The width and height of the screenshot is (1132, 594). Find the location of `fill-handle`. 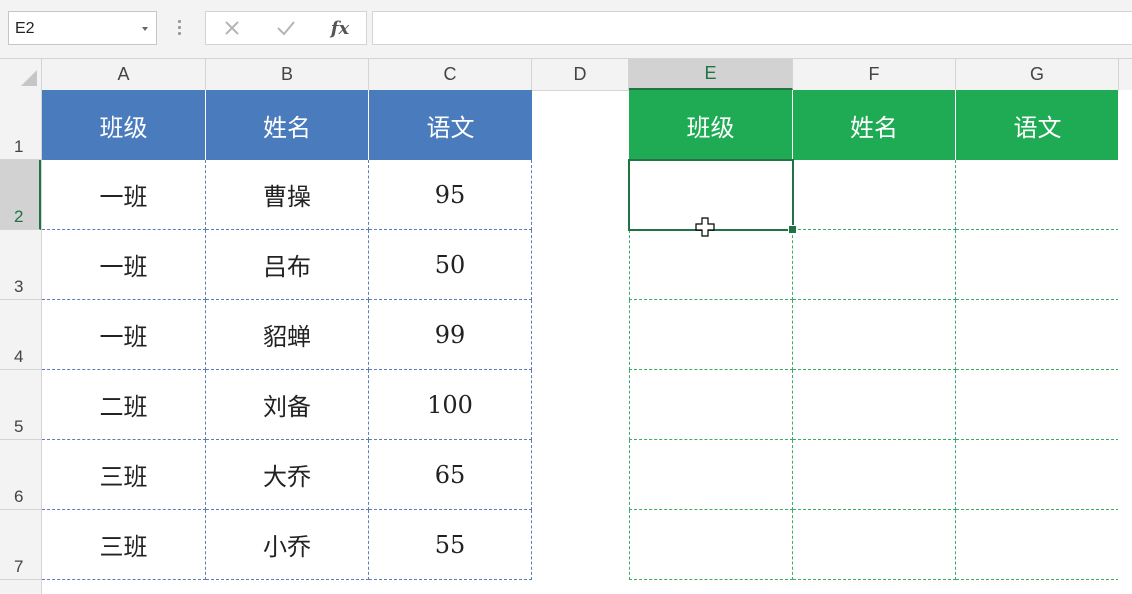

fill-handle is located at coordinates (792, 229).